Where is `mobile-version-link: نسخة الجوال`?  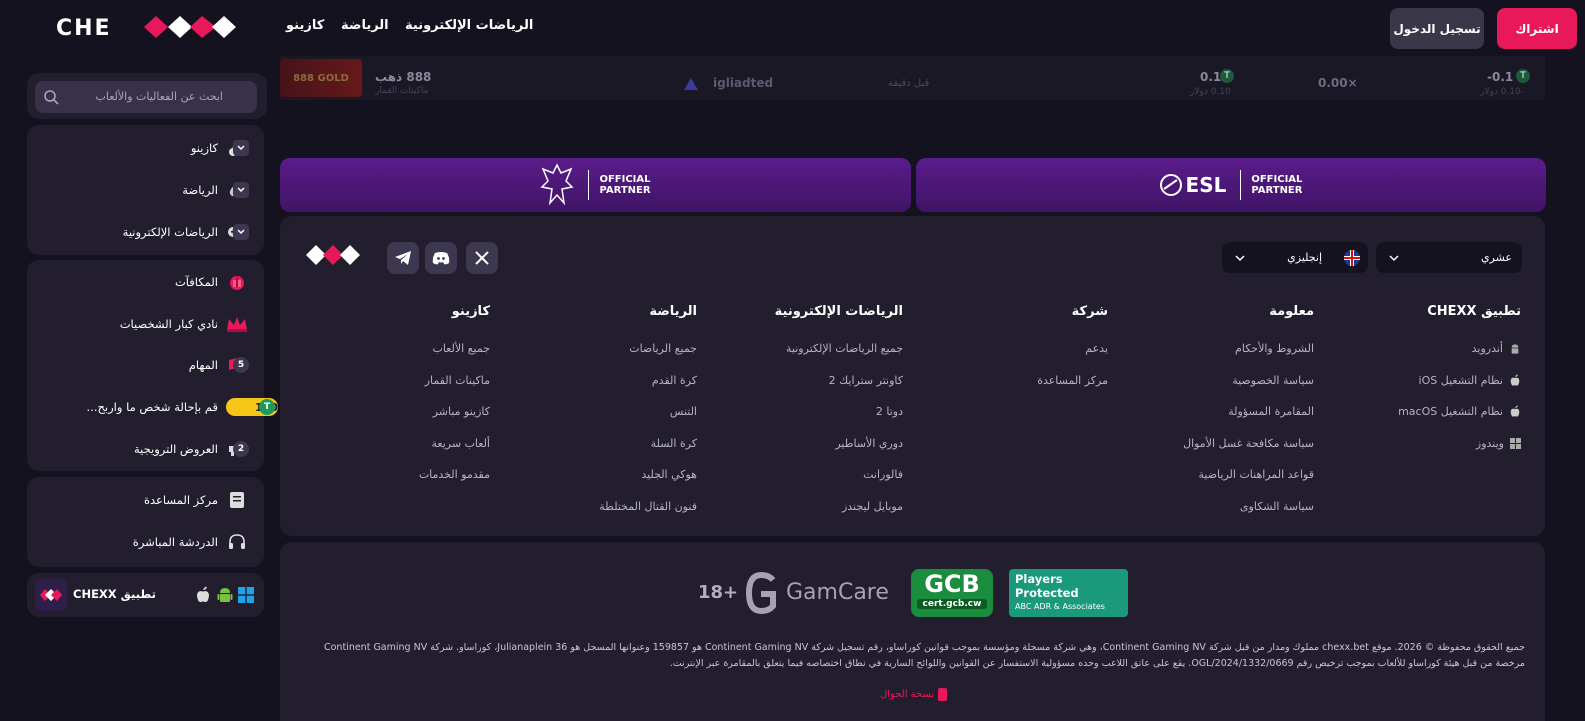
mobile-version-link: نسخة الجوال is located at coordinates (914, 694).